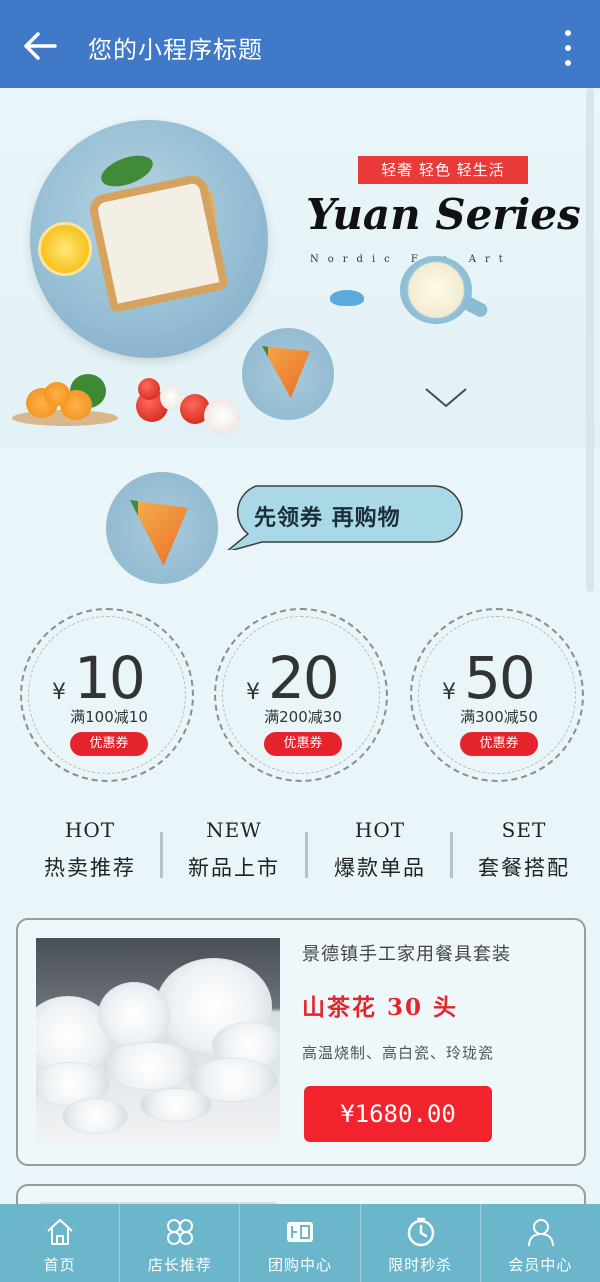  I want to click on product-brand: 山茶花 30 头, so click(380, 1007).